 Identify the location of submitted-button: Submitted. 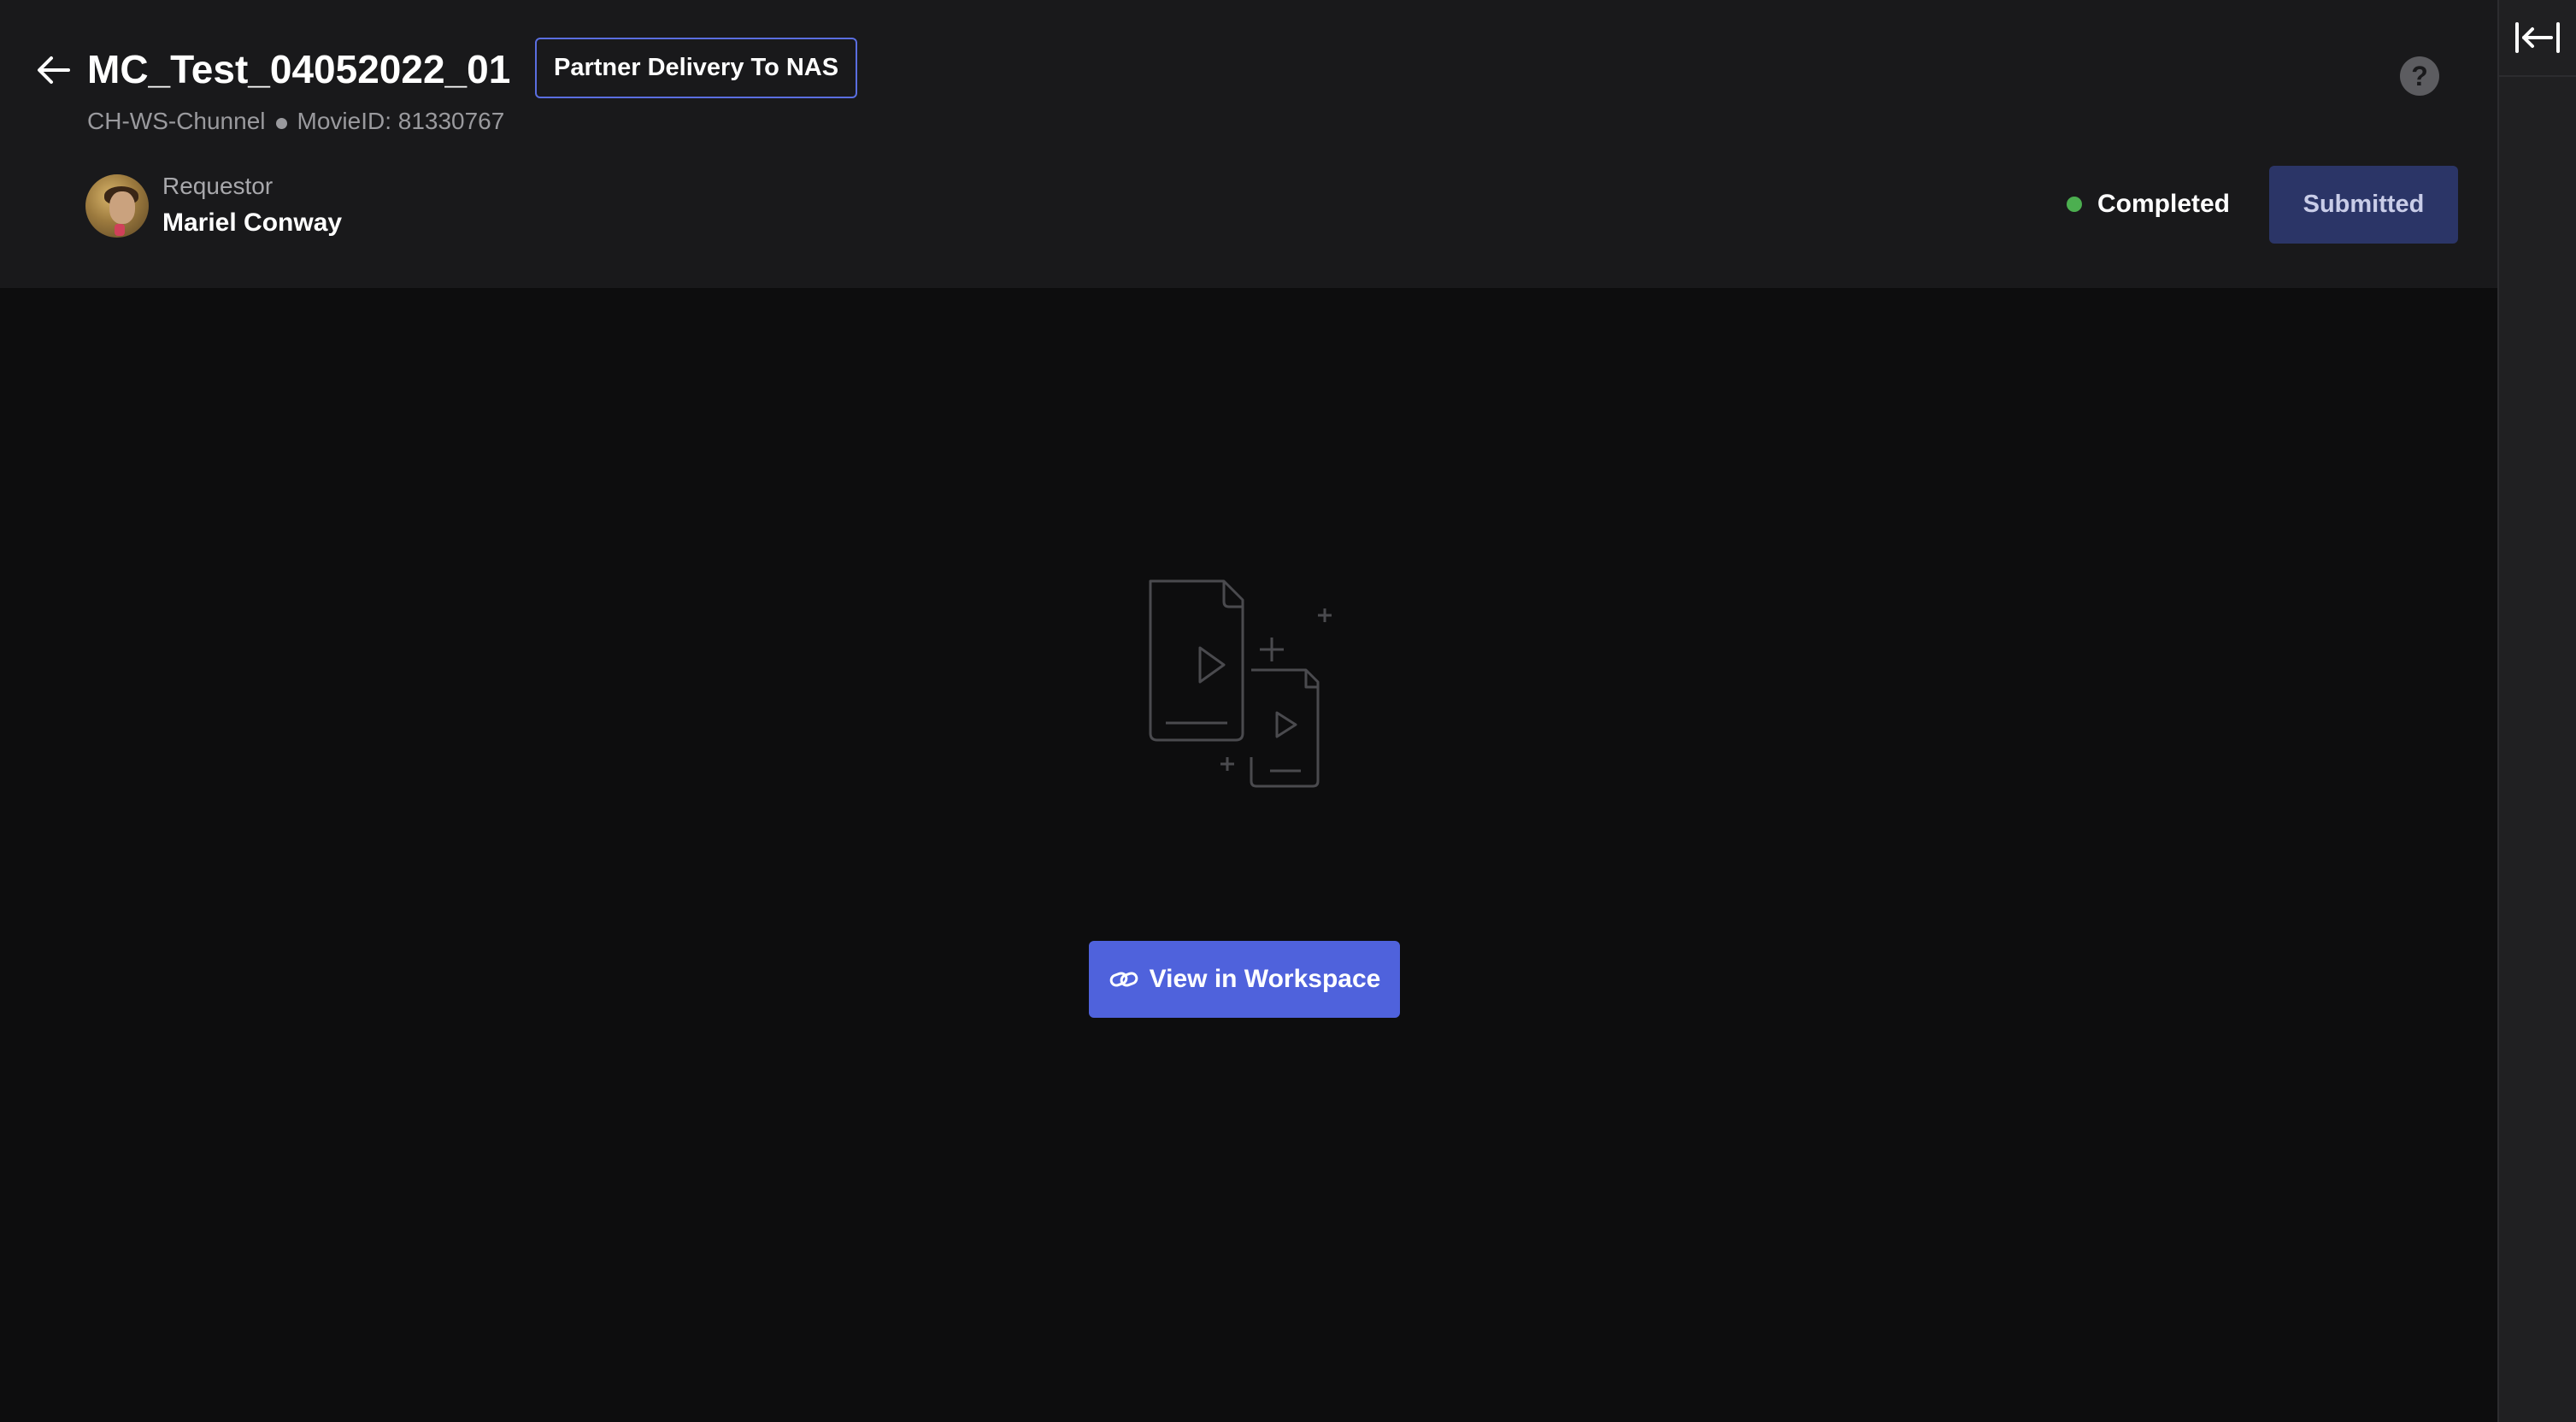
(2363, 205).